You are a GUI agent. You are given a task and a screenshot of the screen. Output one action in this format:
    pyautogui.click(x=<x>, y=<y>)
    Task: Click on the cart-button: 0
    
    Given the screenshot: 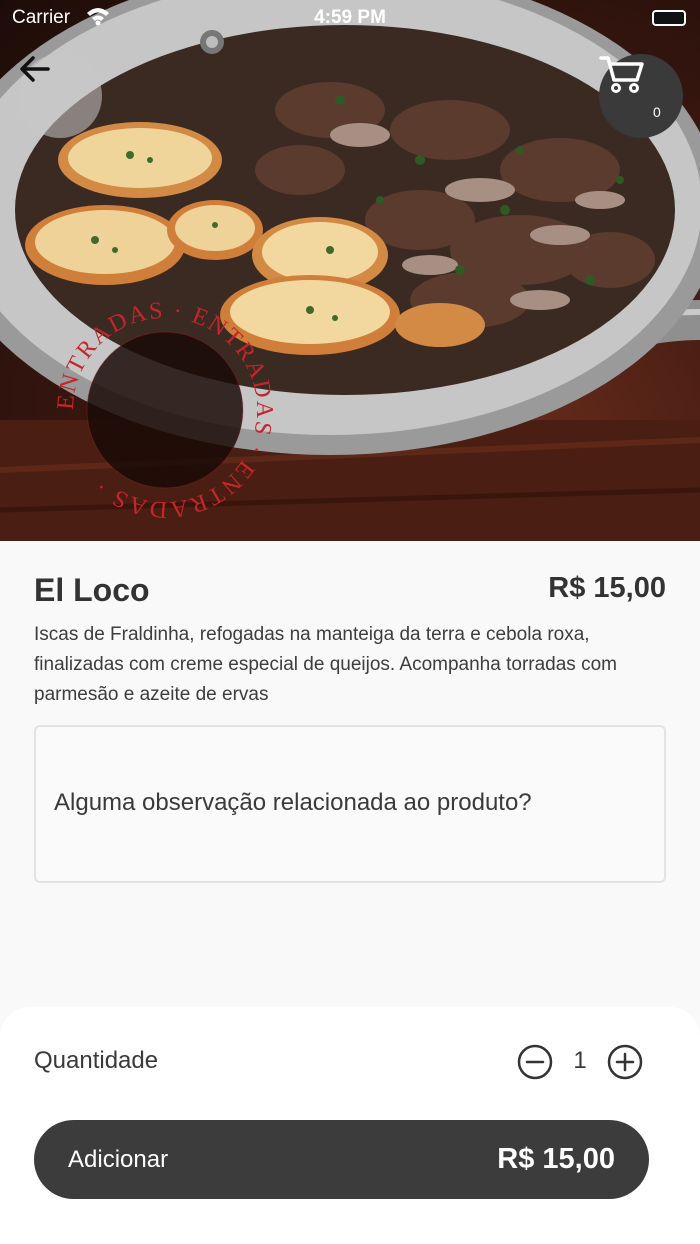 What is the action you would take?
    pyautogui.click(x=641, y=96)
    